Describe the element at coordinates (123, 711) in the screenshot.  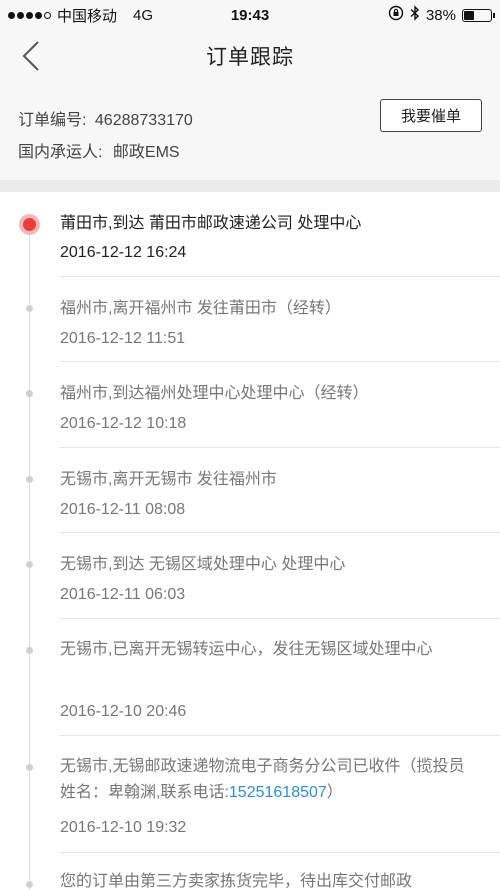
I see `timeline-event-time: 2016-12-10 20:46` at that location.